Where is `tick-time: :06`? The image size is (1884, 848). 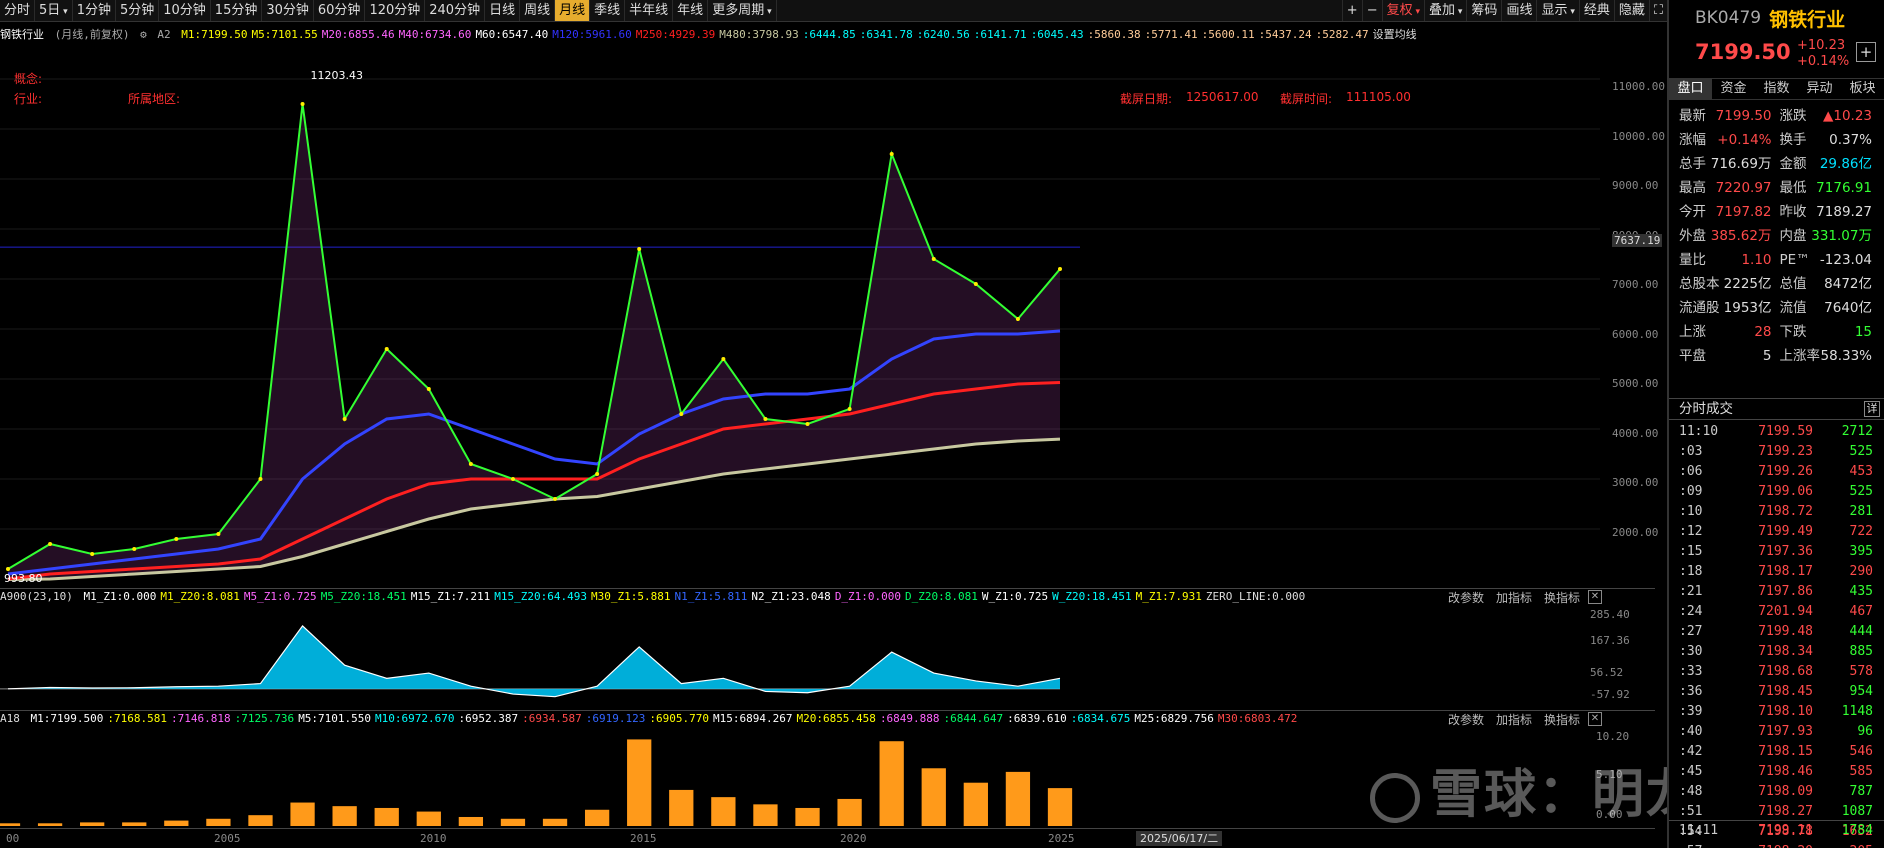 tick-time: :06 is located at coordinates (1691, 471).